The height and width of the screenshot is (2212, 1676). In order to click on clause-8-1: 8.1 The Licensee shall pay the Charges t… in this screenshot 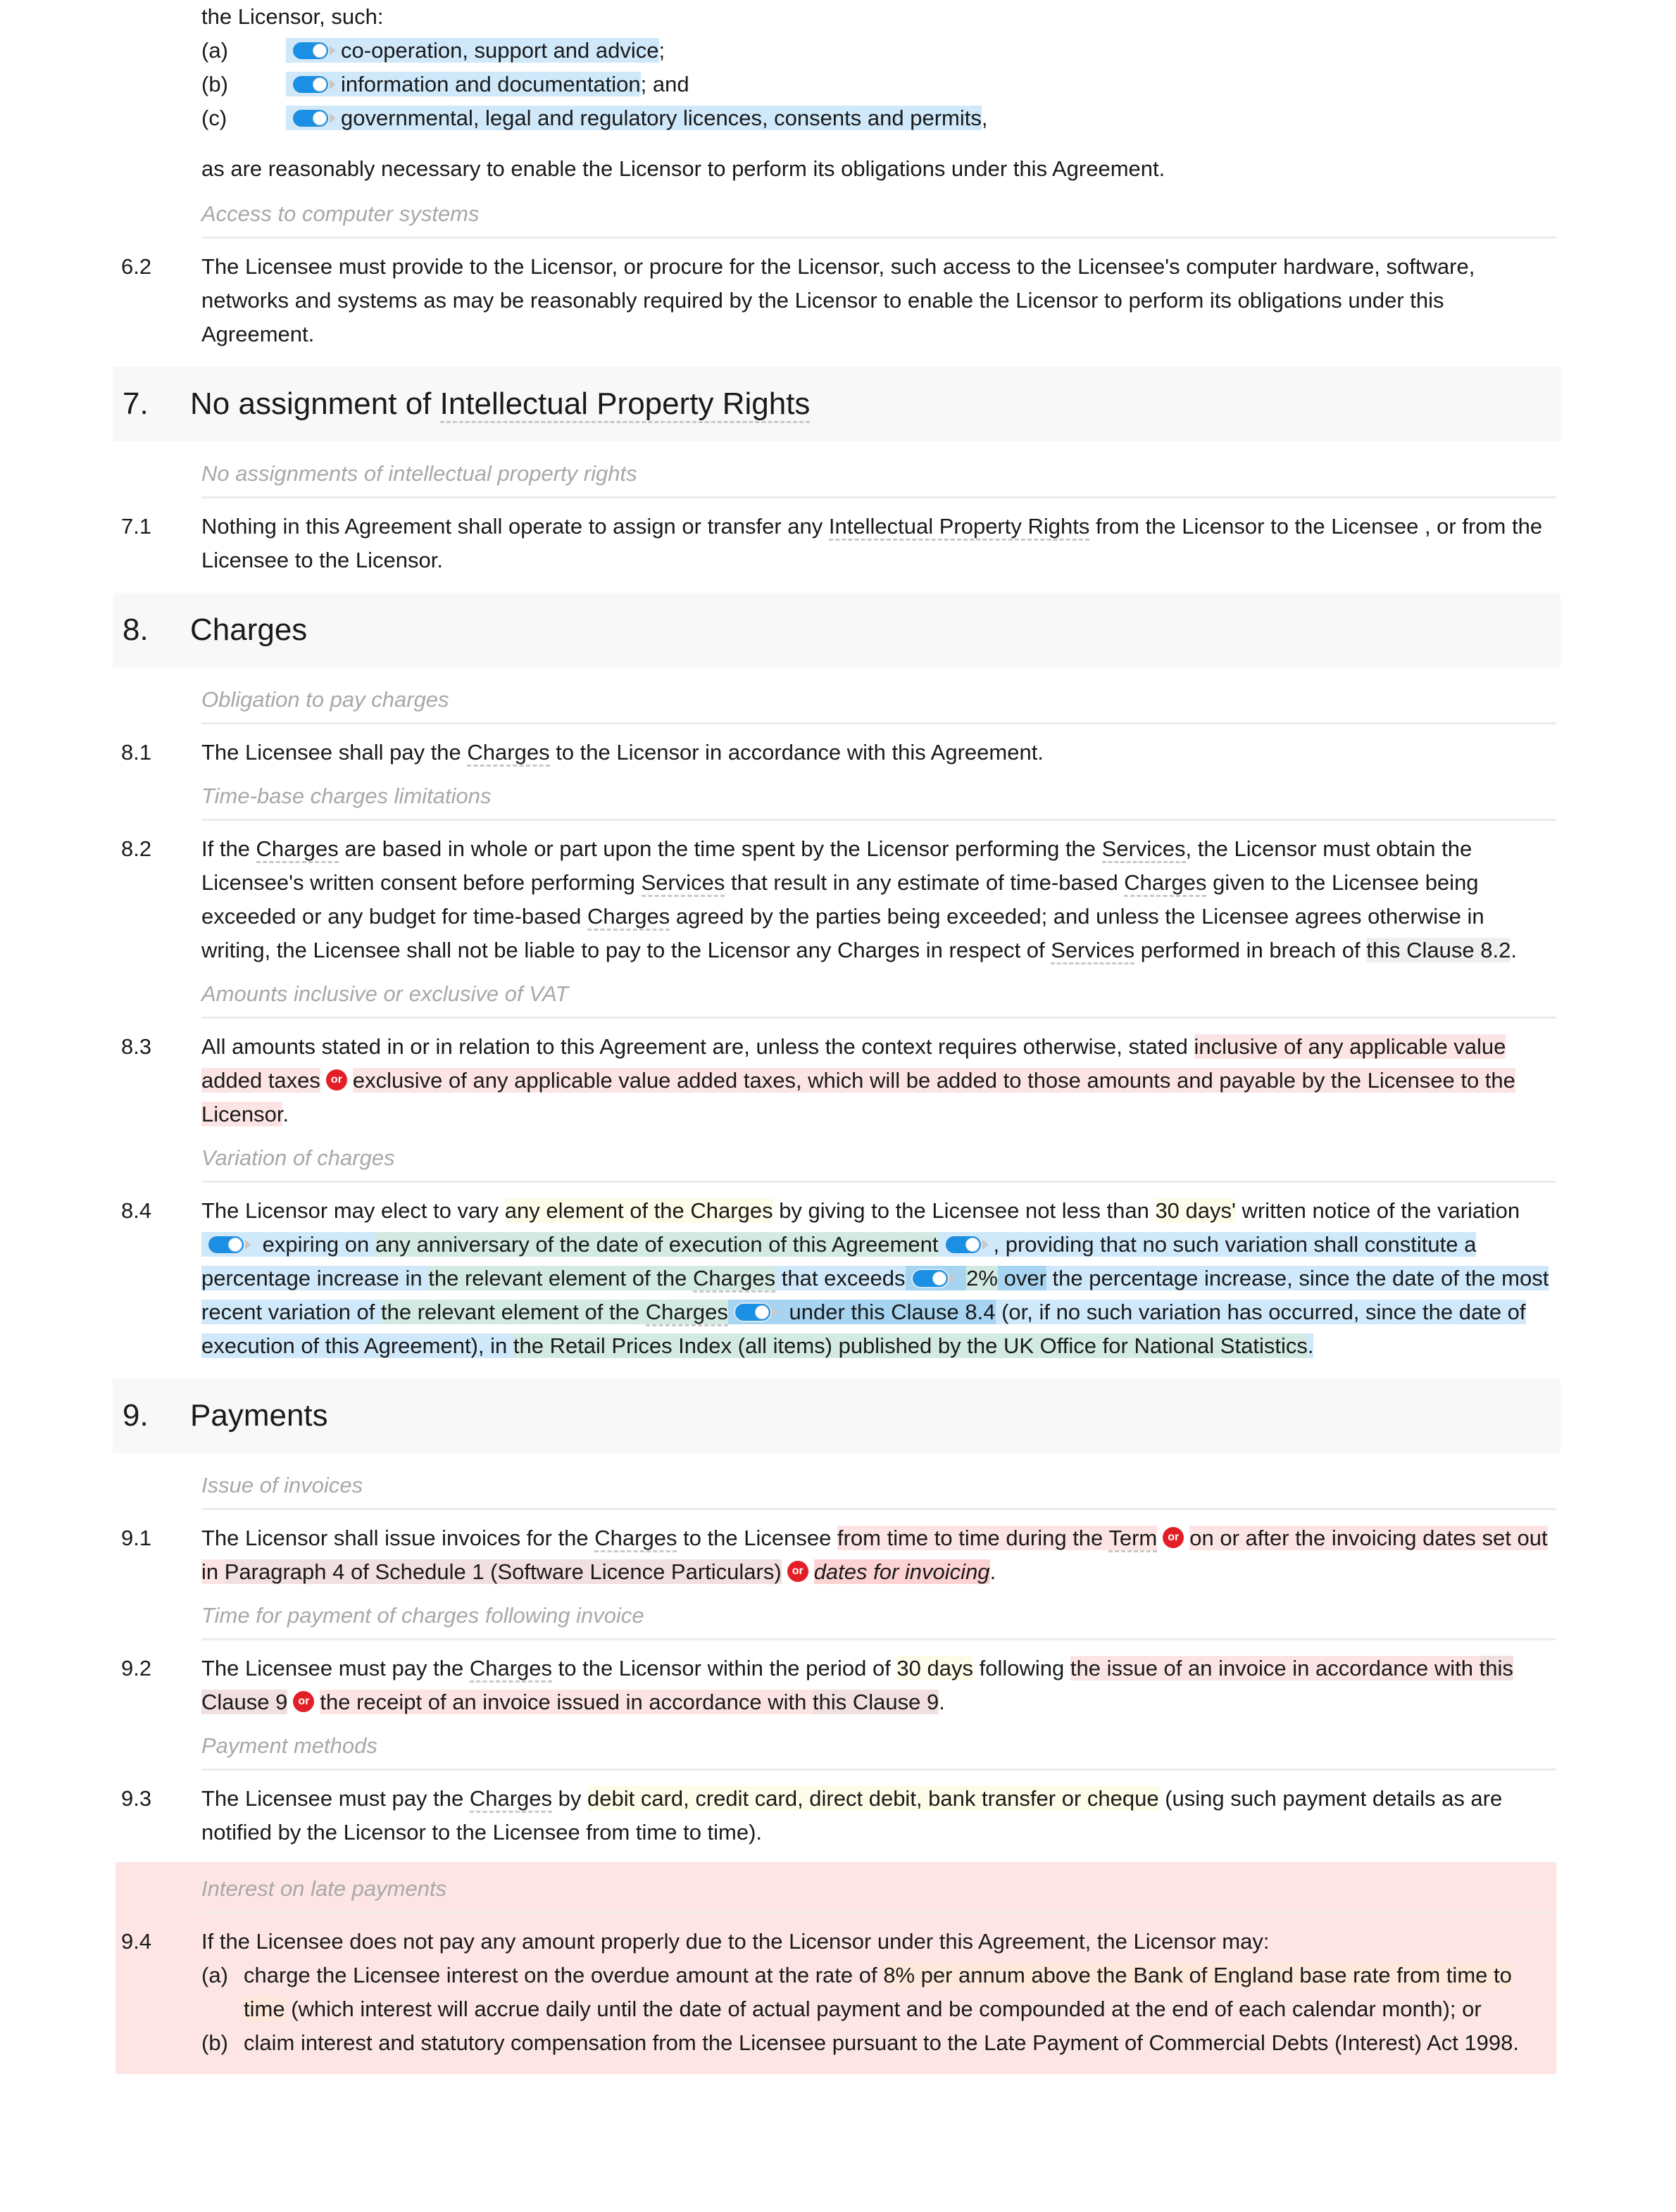, I will do `click(838, 752)`.